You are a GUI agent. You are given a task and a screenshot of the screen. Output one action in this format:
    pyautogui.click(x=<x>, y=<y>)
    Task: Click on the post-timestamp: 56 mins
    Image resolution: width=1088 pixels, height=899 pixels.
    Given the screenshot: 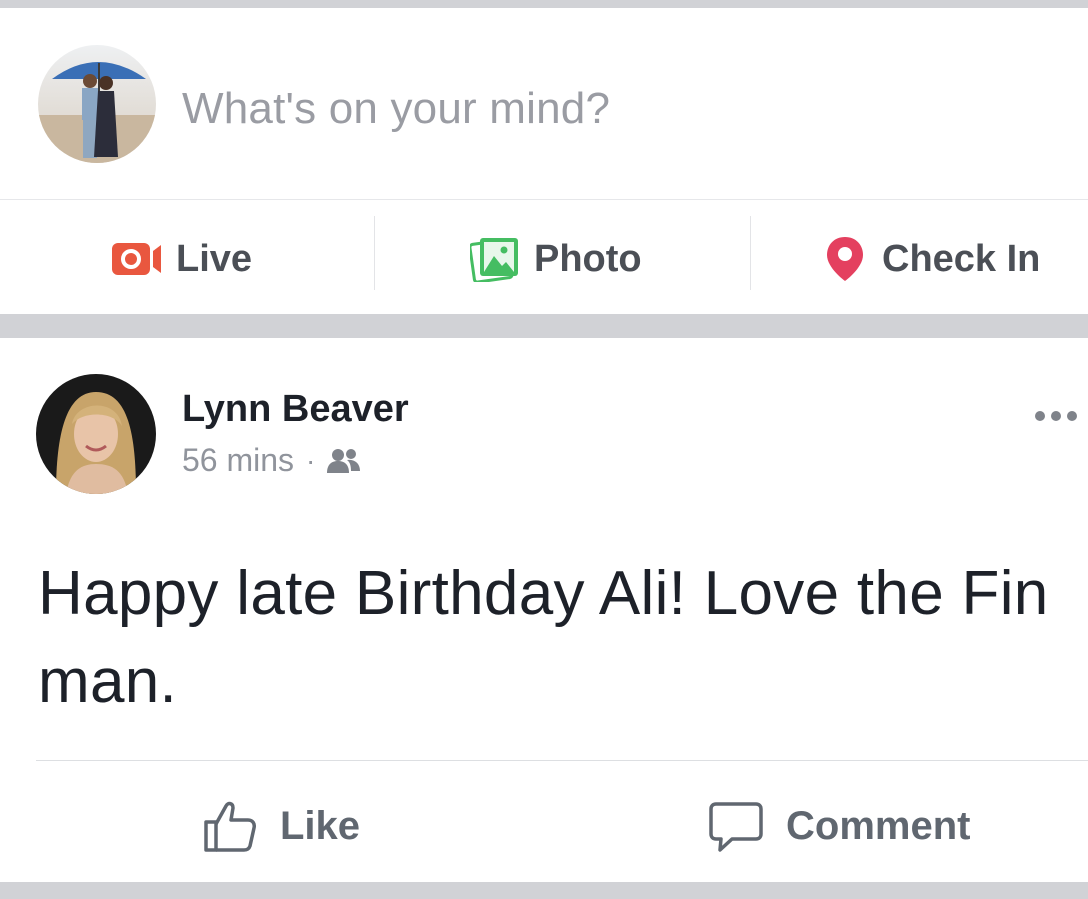 What is the action you would take?
    pyautogui.click(x=238, y=460)
    